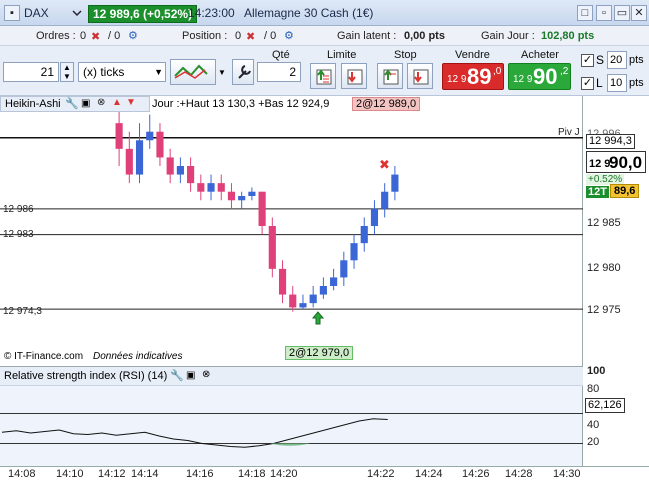 The width and height of the screenshot is (649, 482). What do you see at coordinates (626, 162) in the screenshot?
I see `last-price-big: 90,0` at bounding box center [626, 162].